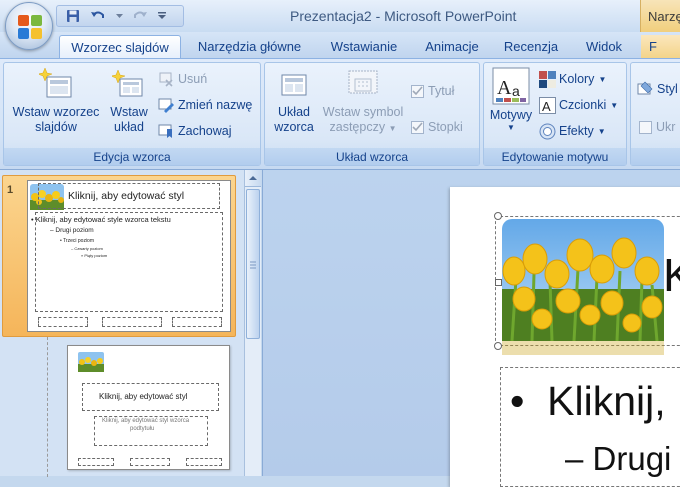  I want to click on thumb1-text-l4: – Czwarty poziom, so click(87, 248).